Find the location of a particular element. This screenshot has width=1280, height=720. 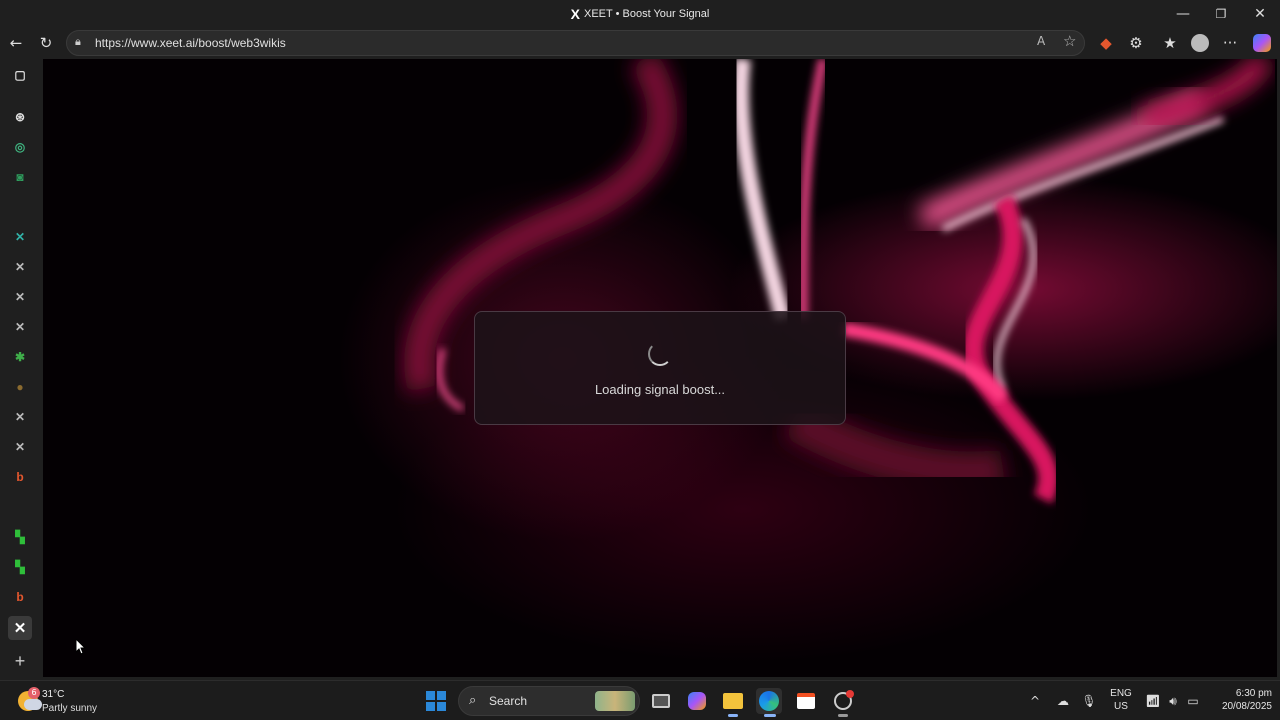

tray-overflow-button: ^ is located at coordinates (1035, 701).